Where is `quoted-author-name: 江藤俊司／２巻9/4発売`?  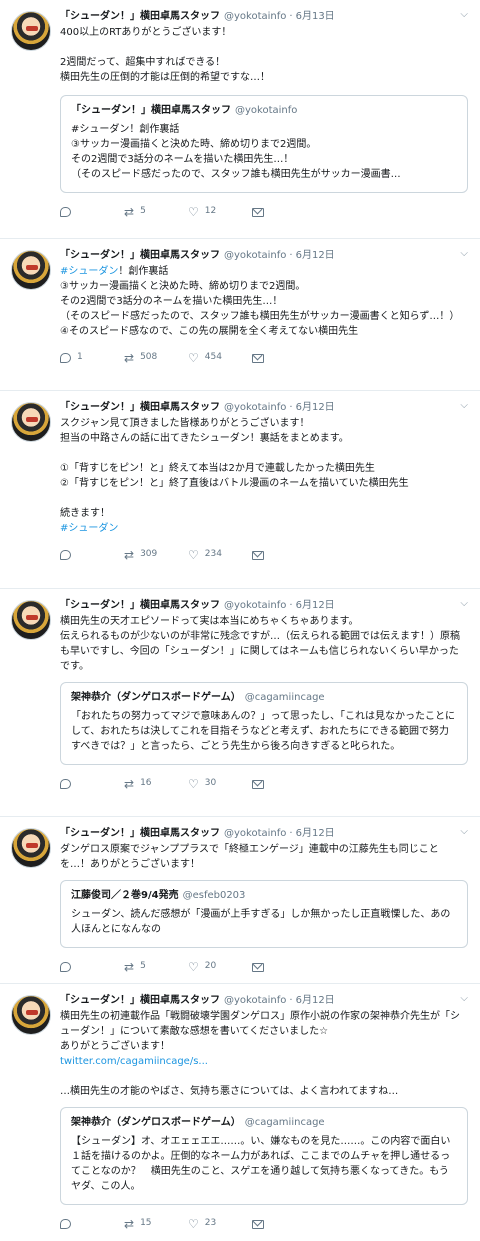
quoted-author-name: 江藤俊司／２巻9/4発売 is located at coordinates (125, 895).